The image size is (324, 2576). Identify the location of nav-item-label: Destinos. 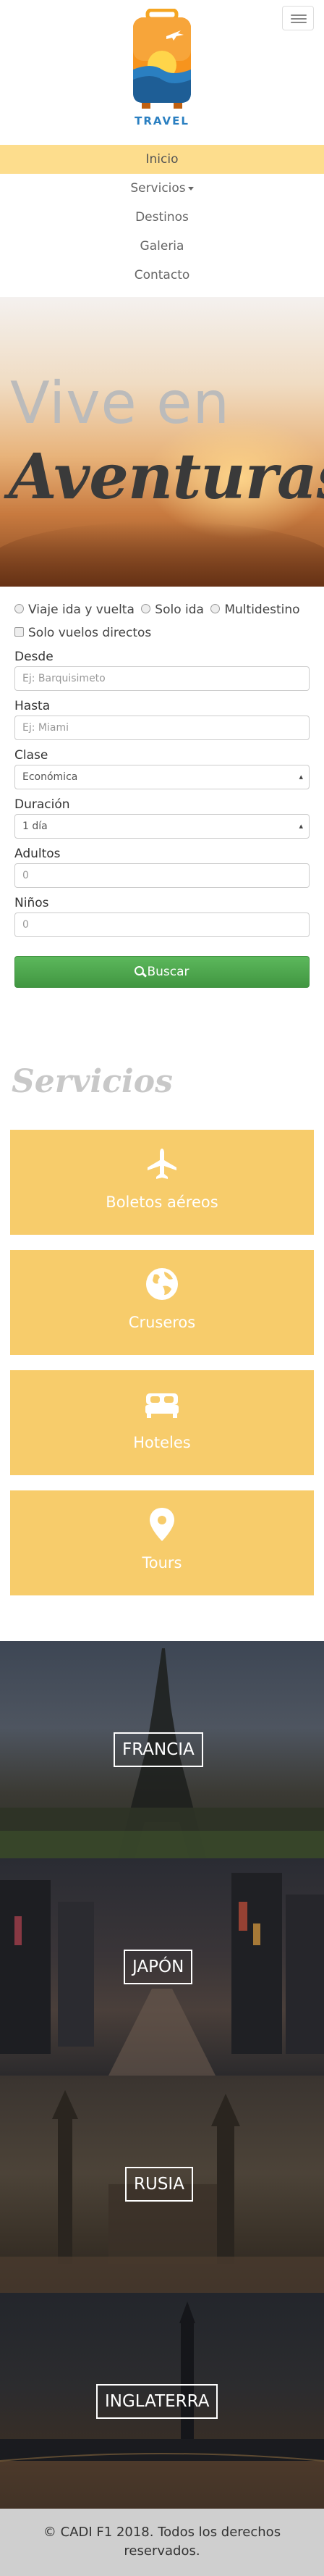
(162, 217).